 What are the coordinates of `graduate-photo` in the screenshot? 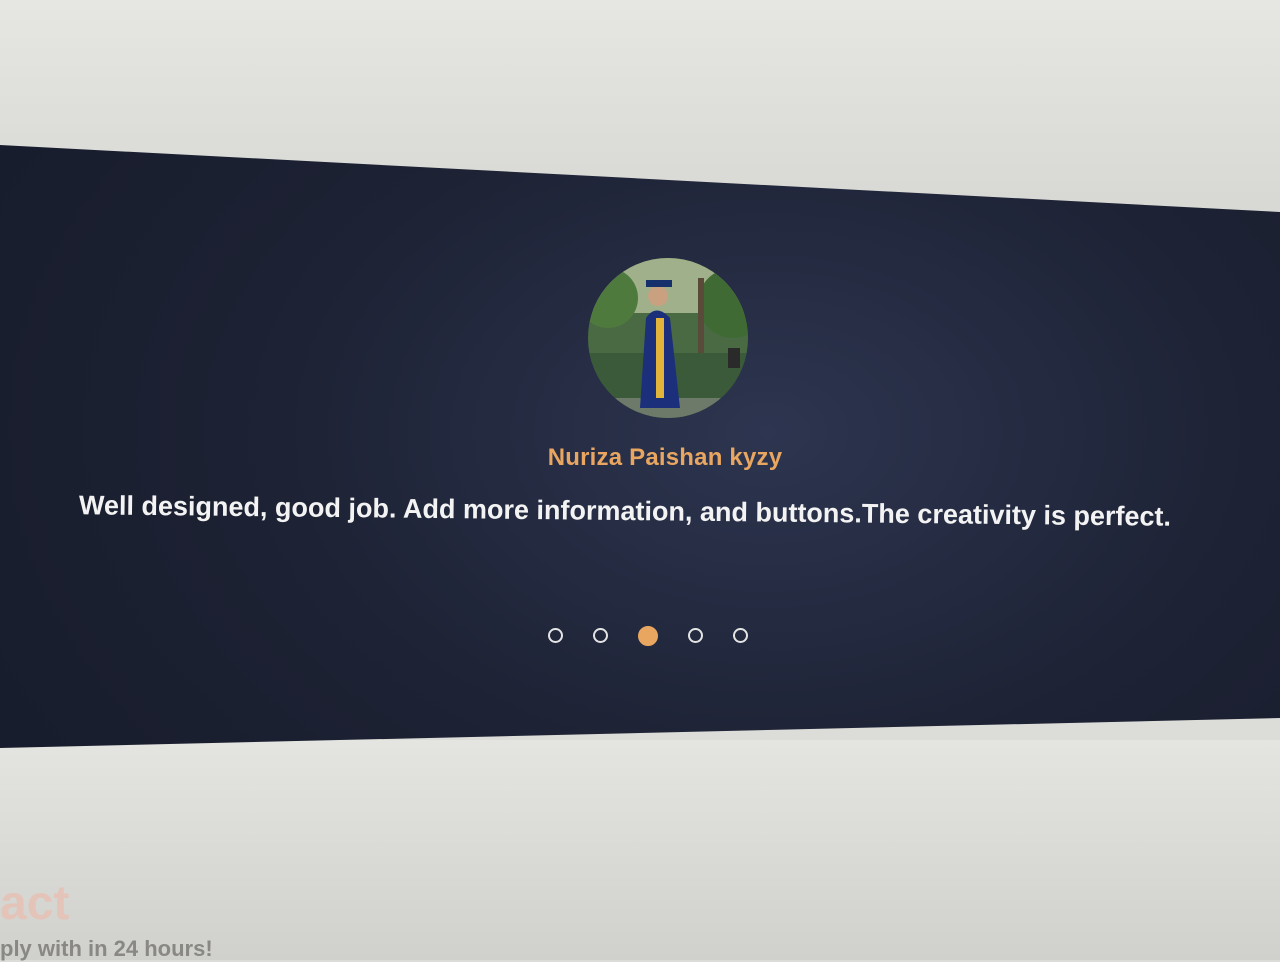 It's located at (668, 338).